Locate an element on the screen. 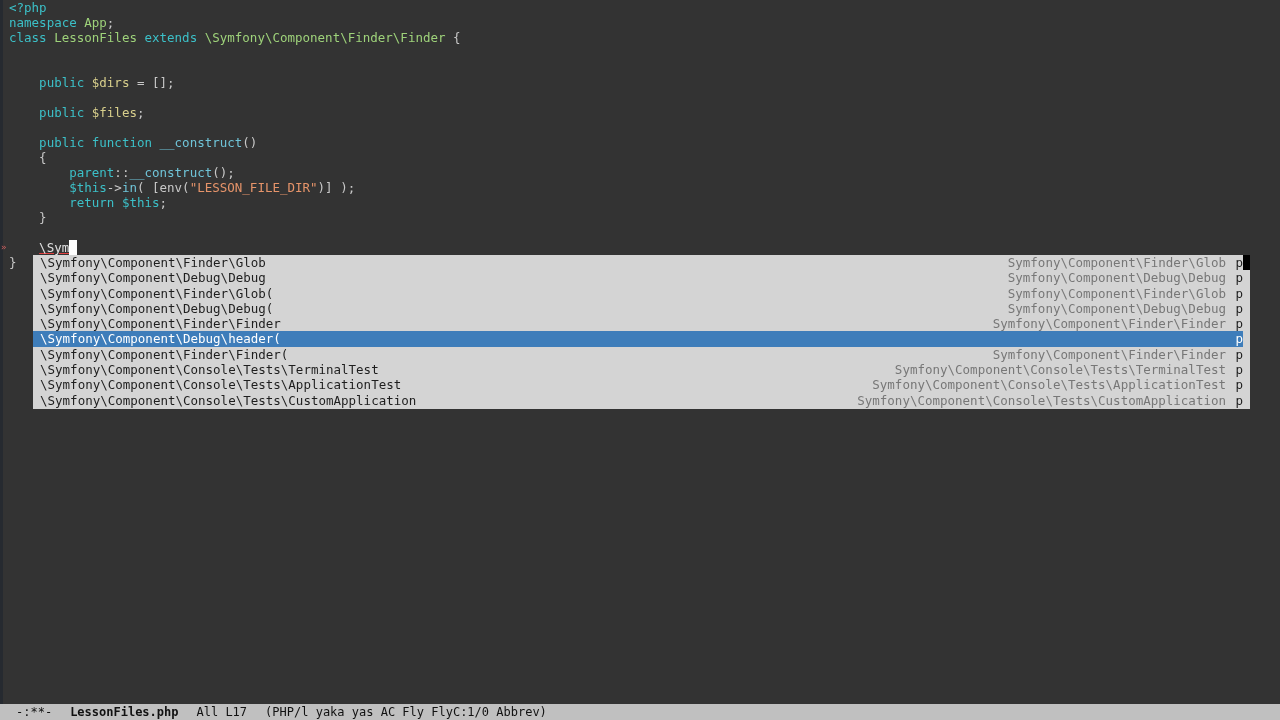 This screenshot has width=1280, height=720. line-position: All L17 is located at coordinates (222, 712).